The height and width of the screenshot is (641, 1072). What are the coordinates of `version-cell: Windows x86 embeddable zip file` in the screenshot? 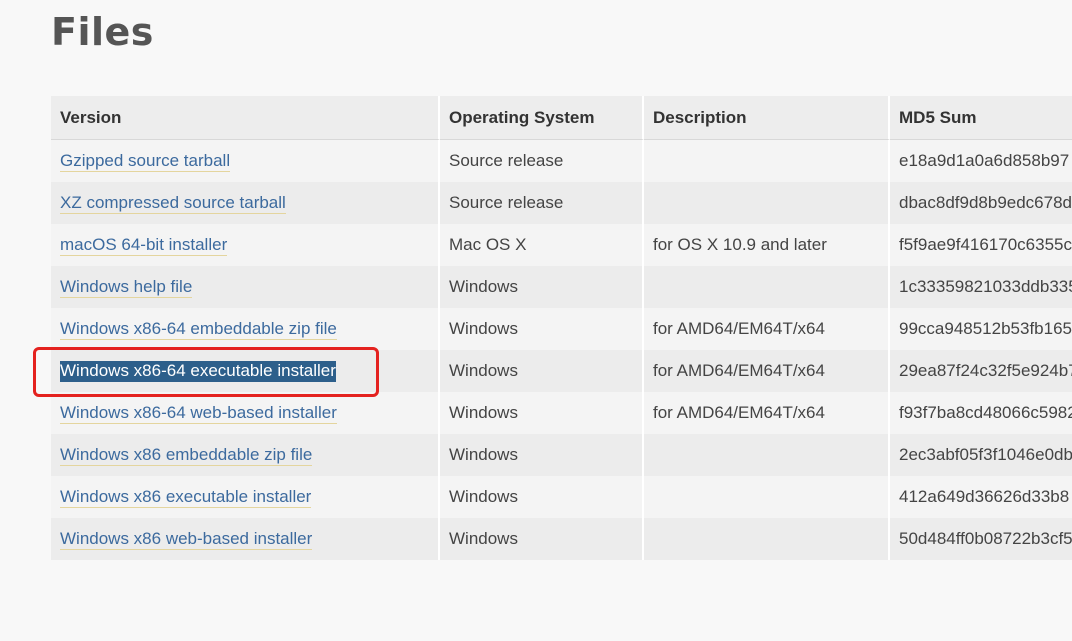 It's located at (245, 455).